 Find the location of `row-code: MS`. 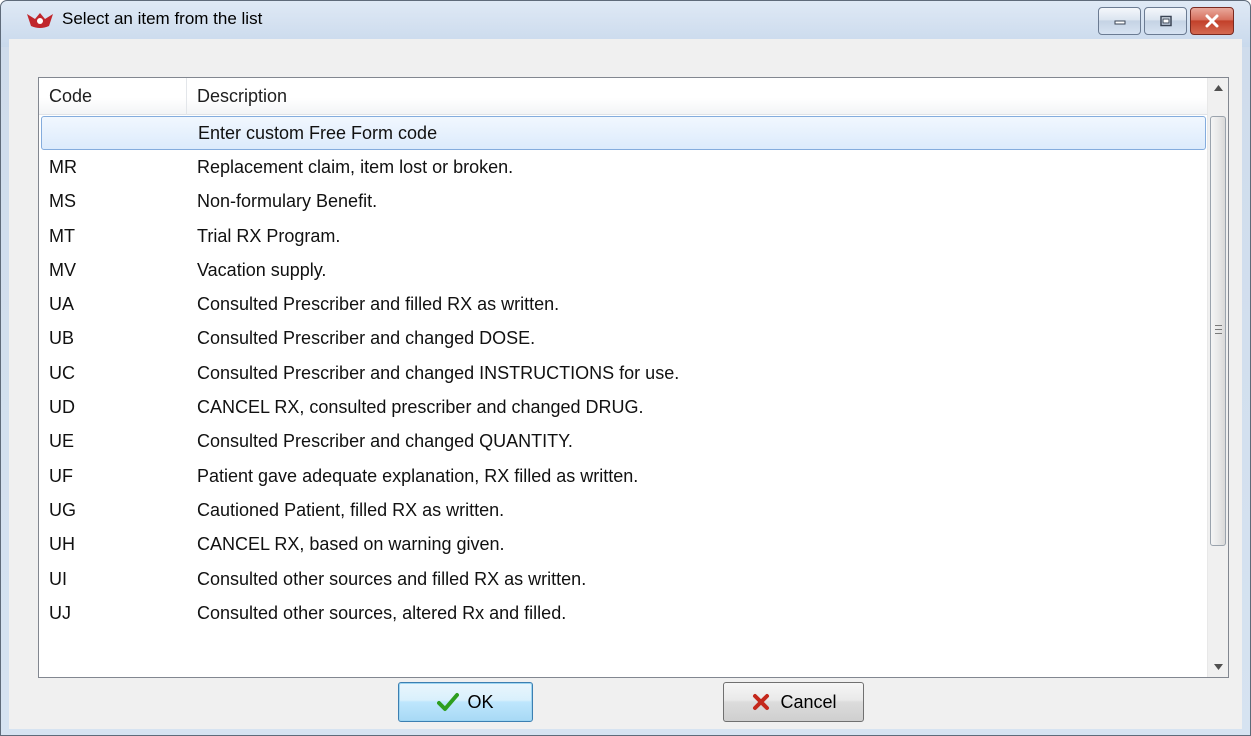

row-code: MS is located at coordinates (62, 201).